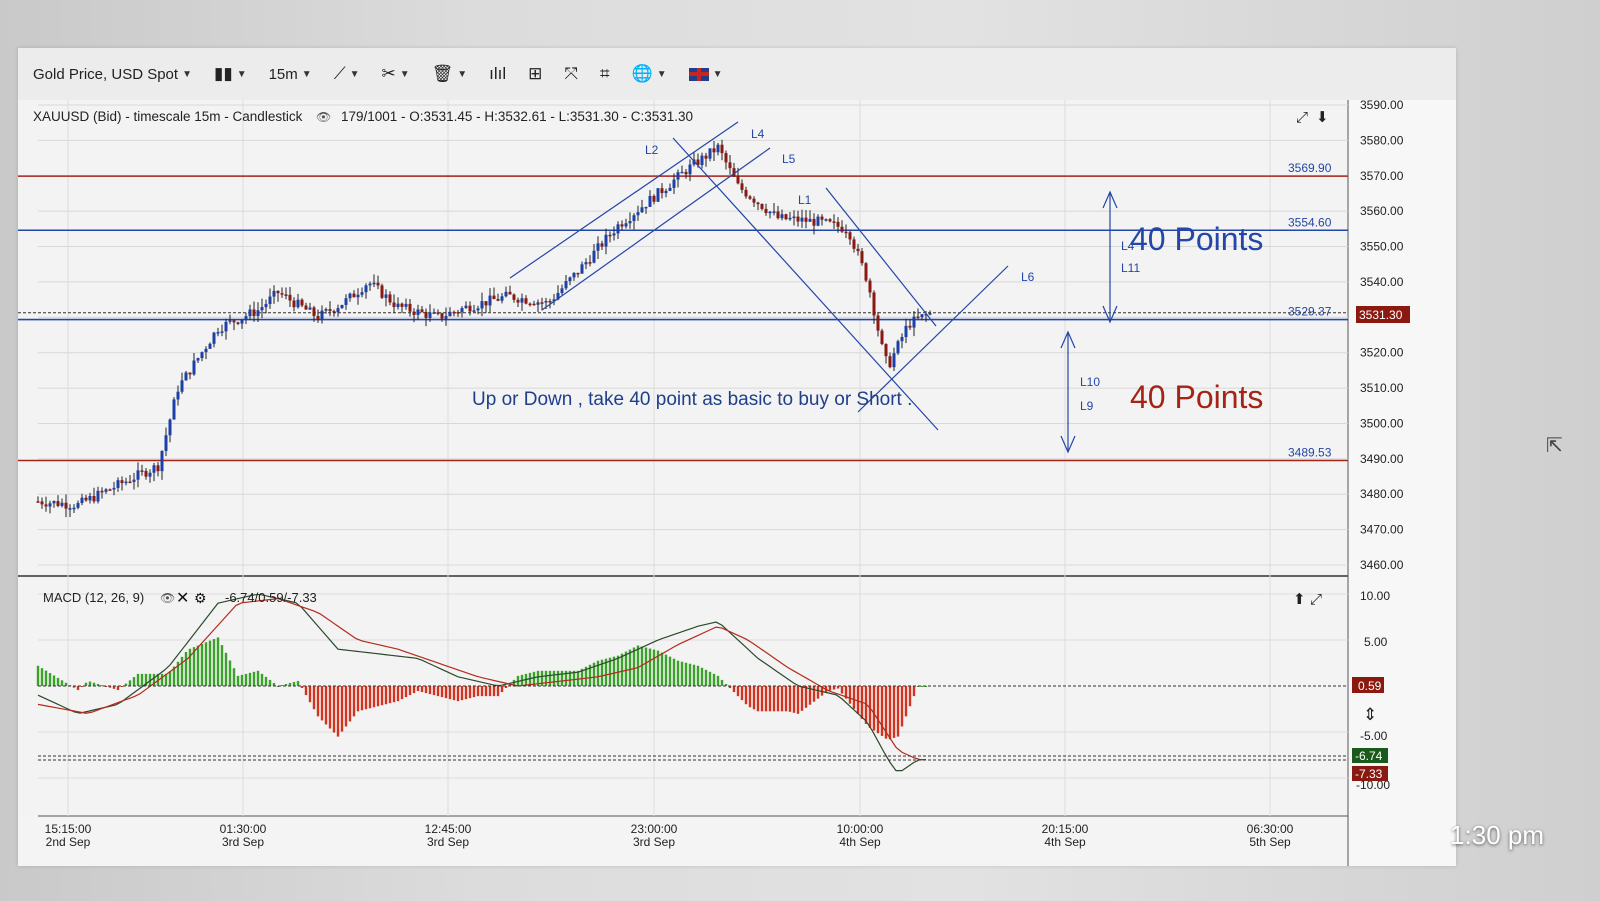  Describe the element at coordinates (182, 598) in the screenshot. I see `close-icon: ✕` at that location.